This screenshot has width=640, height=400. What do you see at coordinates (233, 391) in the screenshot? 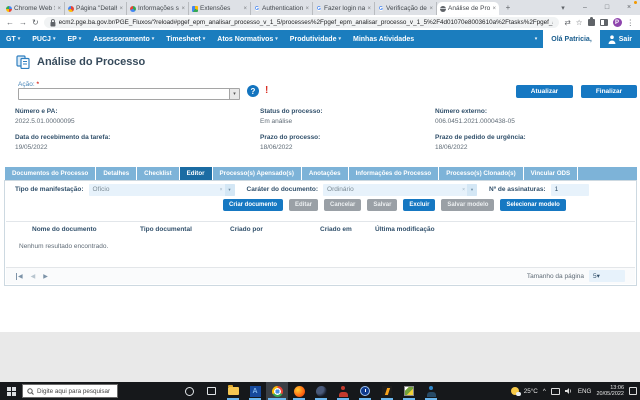
I see `file-explorer-button` at bounding box center [233, 391].